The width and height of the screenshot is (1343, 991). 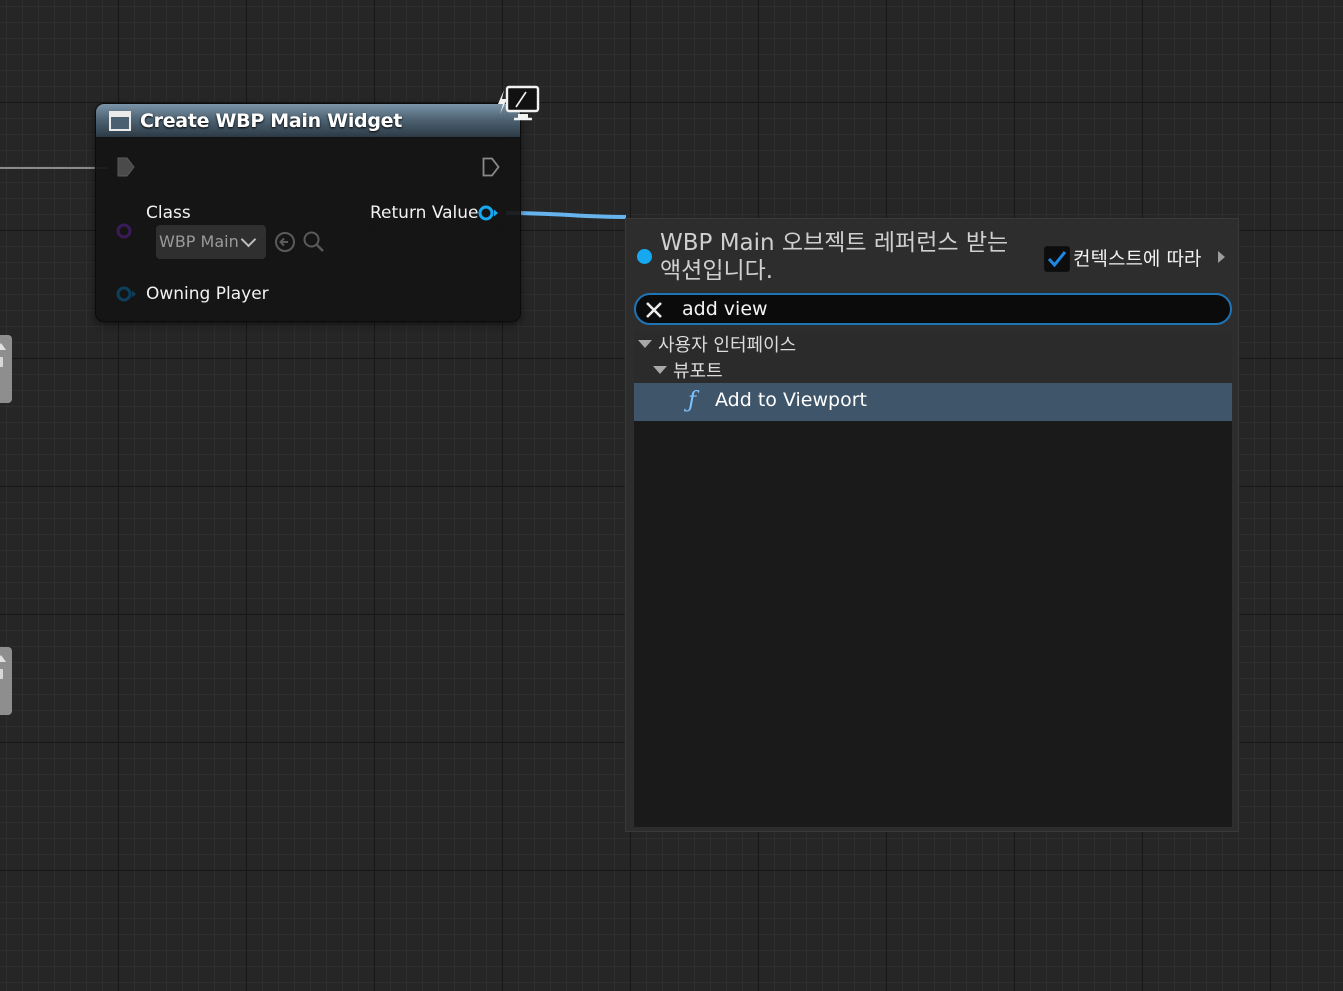 What do you see at coordinates (314, 242) in the screenshot?
I see `search-icon` at bounding box center [314, 242].